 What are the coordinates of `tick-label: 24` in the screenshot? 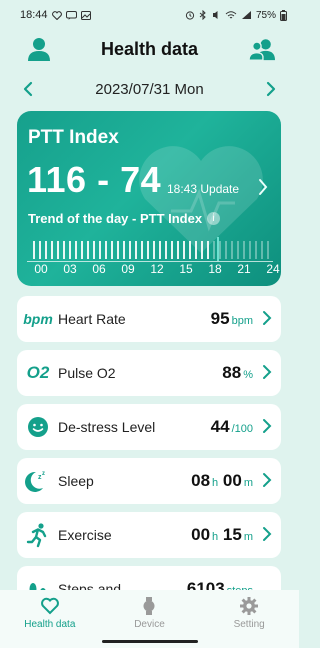 It's located at (273, 269).